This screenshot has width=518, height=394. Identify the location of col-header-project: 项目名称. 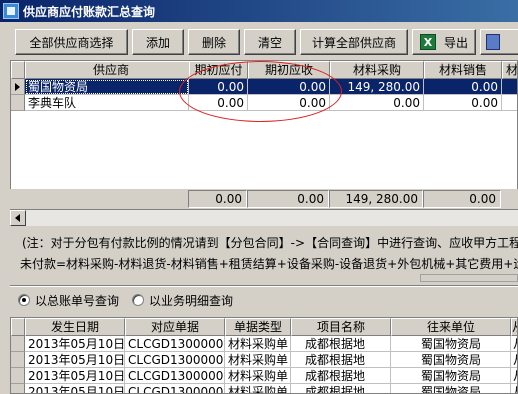
(341, 327).